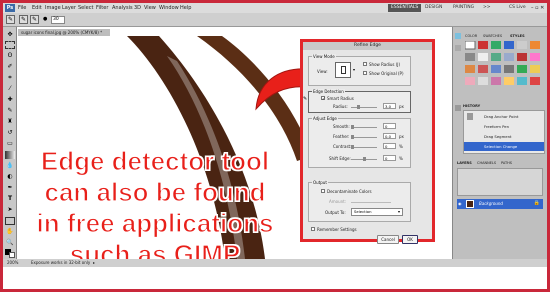 The height and width of the screenshot is (292, 550). I want to click on menu-filter: Filter, so click(102, 8).